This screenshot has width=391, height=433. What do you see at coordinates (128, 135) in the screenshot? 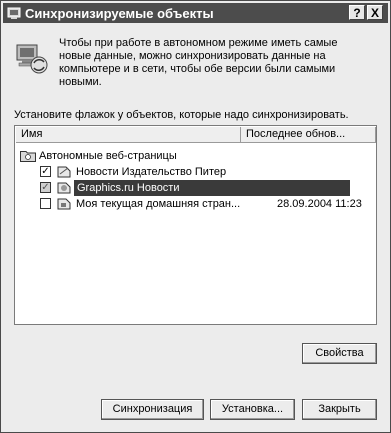
I see `column-header-name: Имя` at bounding box center [128, 135].